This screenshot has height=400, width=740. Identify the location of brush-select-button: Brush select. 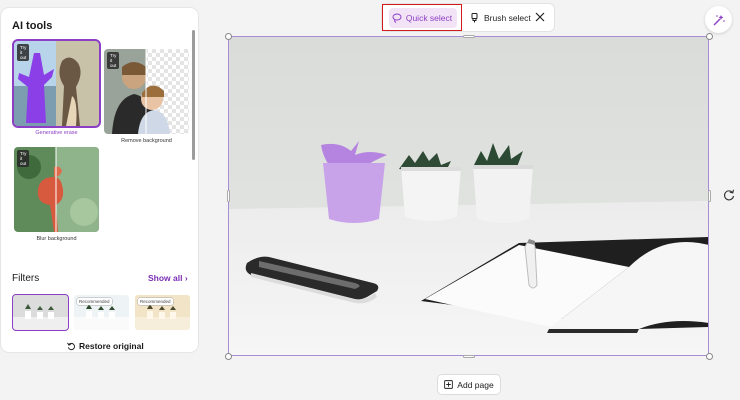
(500, 17).